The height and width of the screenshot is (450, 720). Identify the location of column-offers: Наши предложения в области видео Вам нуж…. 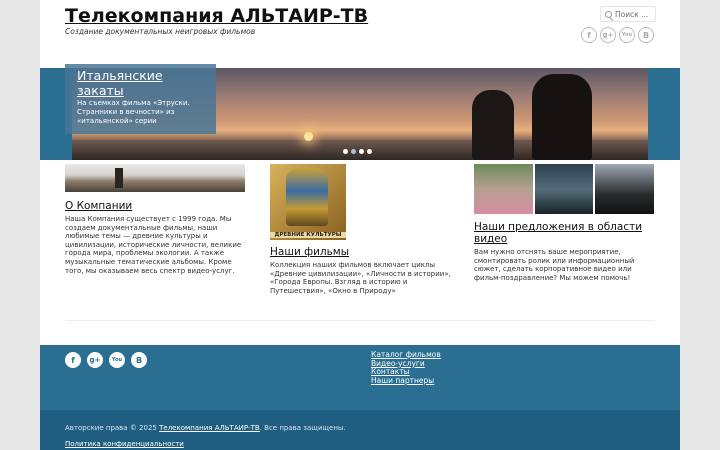
(565, 223).